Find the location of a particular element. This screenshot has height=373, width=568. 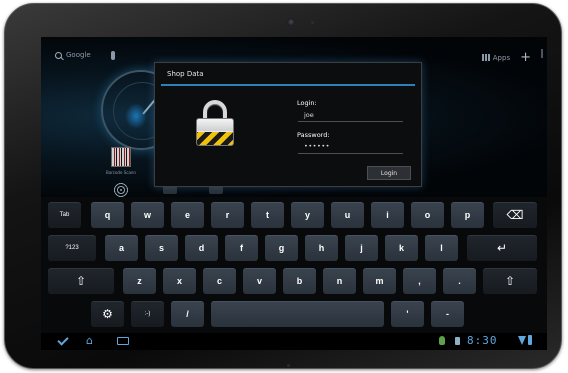

sensor-dot is located at coordinates (312, 22).